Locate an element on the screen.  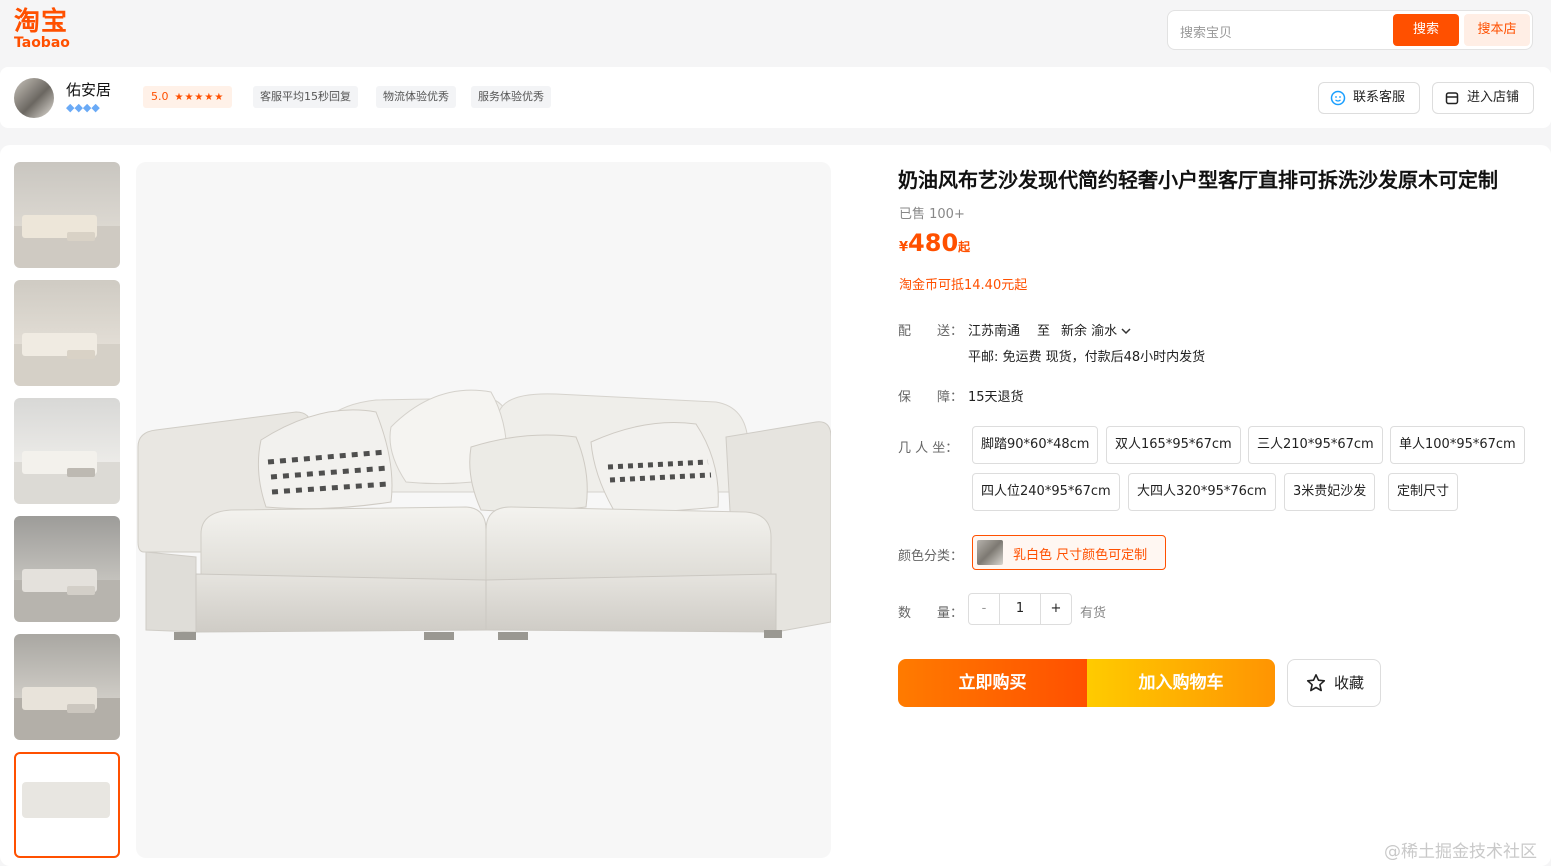
buy-now-button: 立即购买 is located at coordinates (992, 683).